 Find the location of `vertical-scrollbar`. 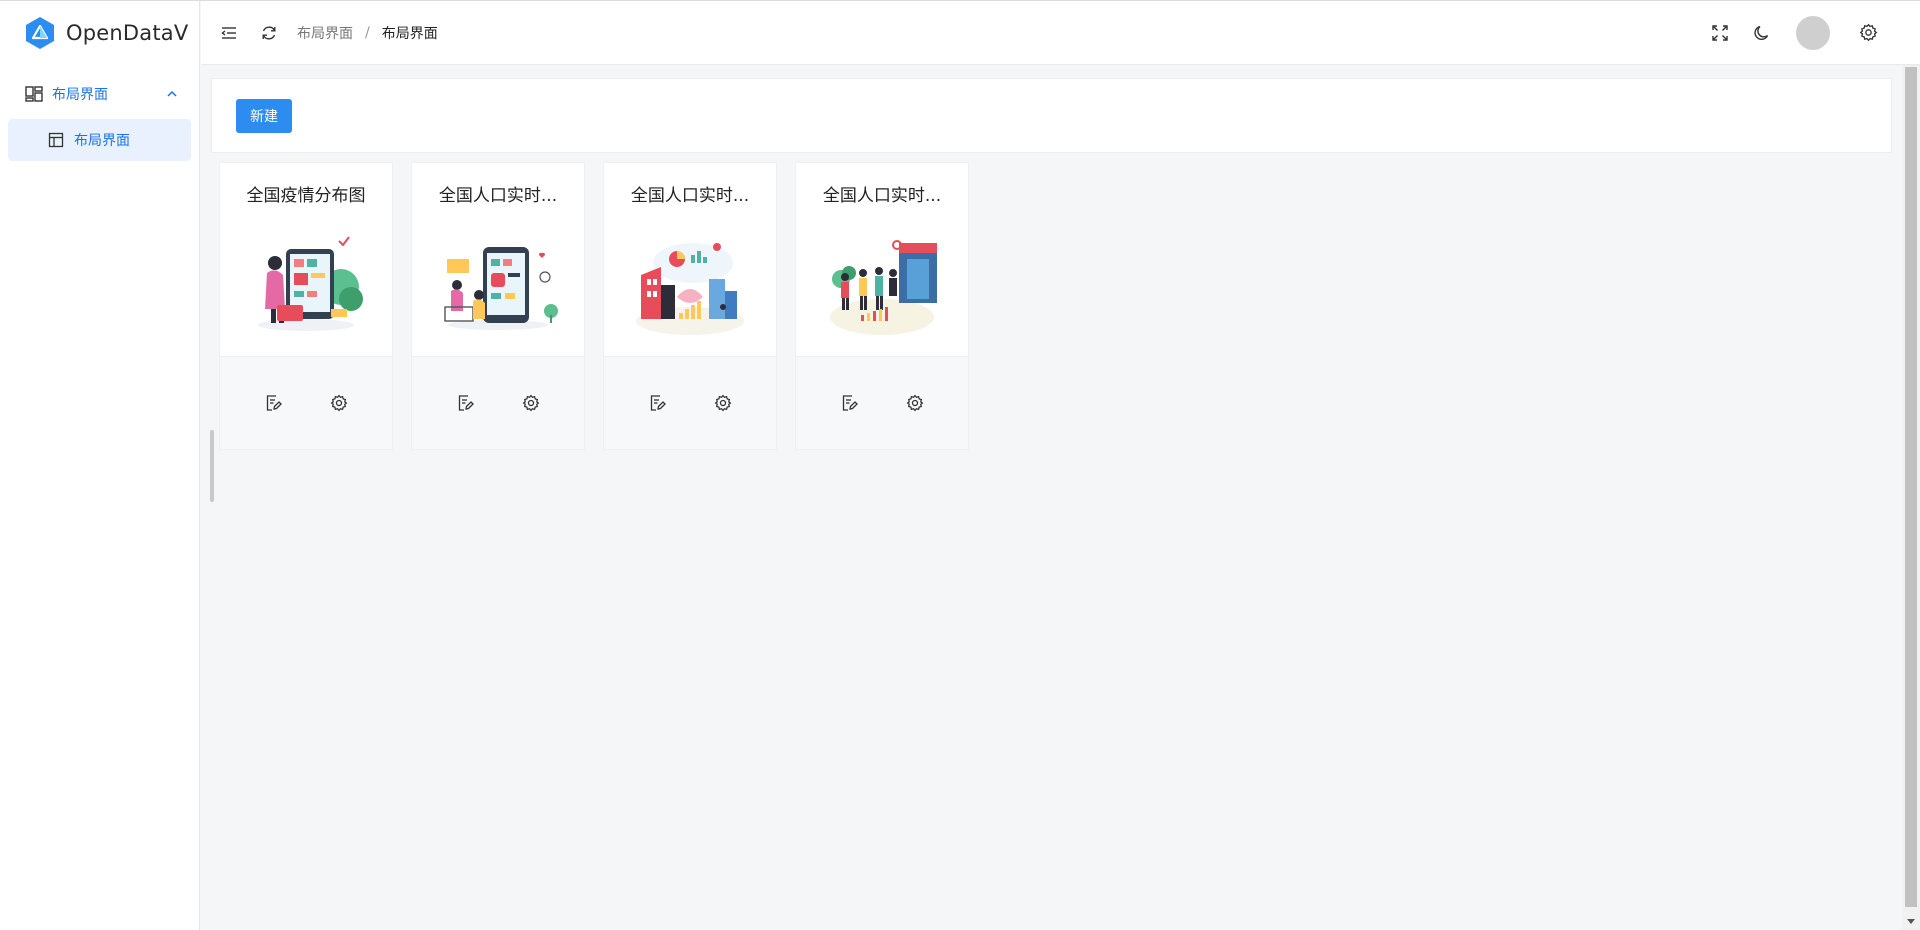

vertical-scrollbar is located at coordinates (1911, 497).